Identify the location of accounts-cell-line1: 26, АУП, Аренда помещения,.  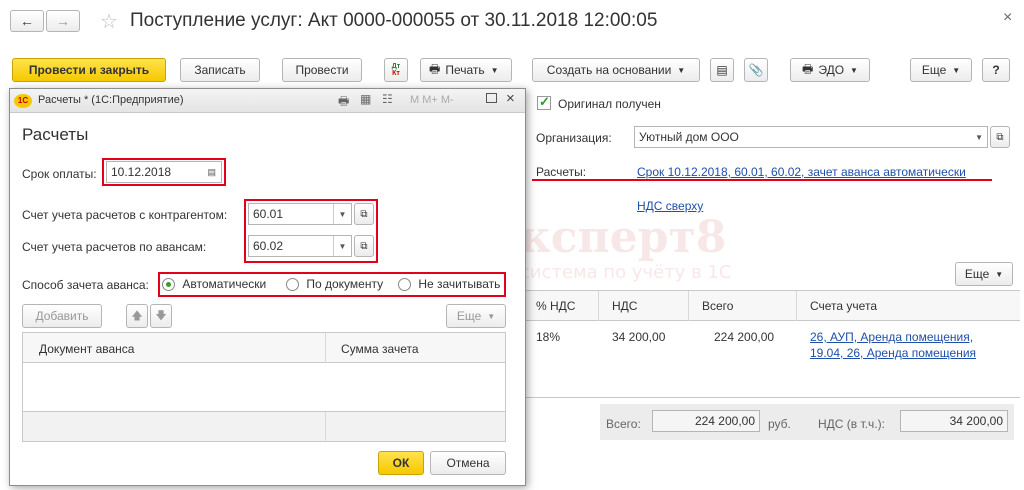
(891, 337).